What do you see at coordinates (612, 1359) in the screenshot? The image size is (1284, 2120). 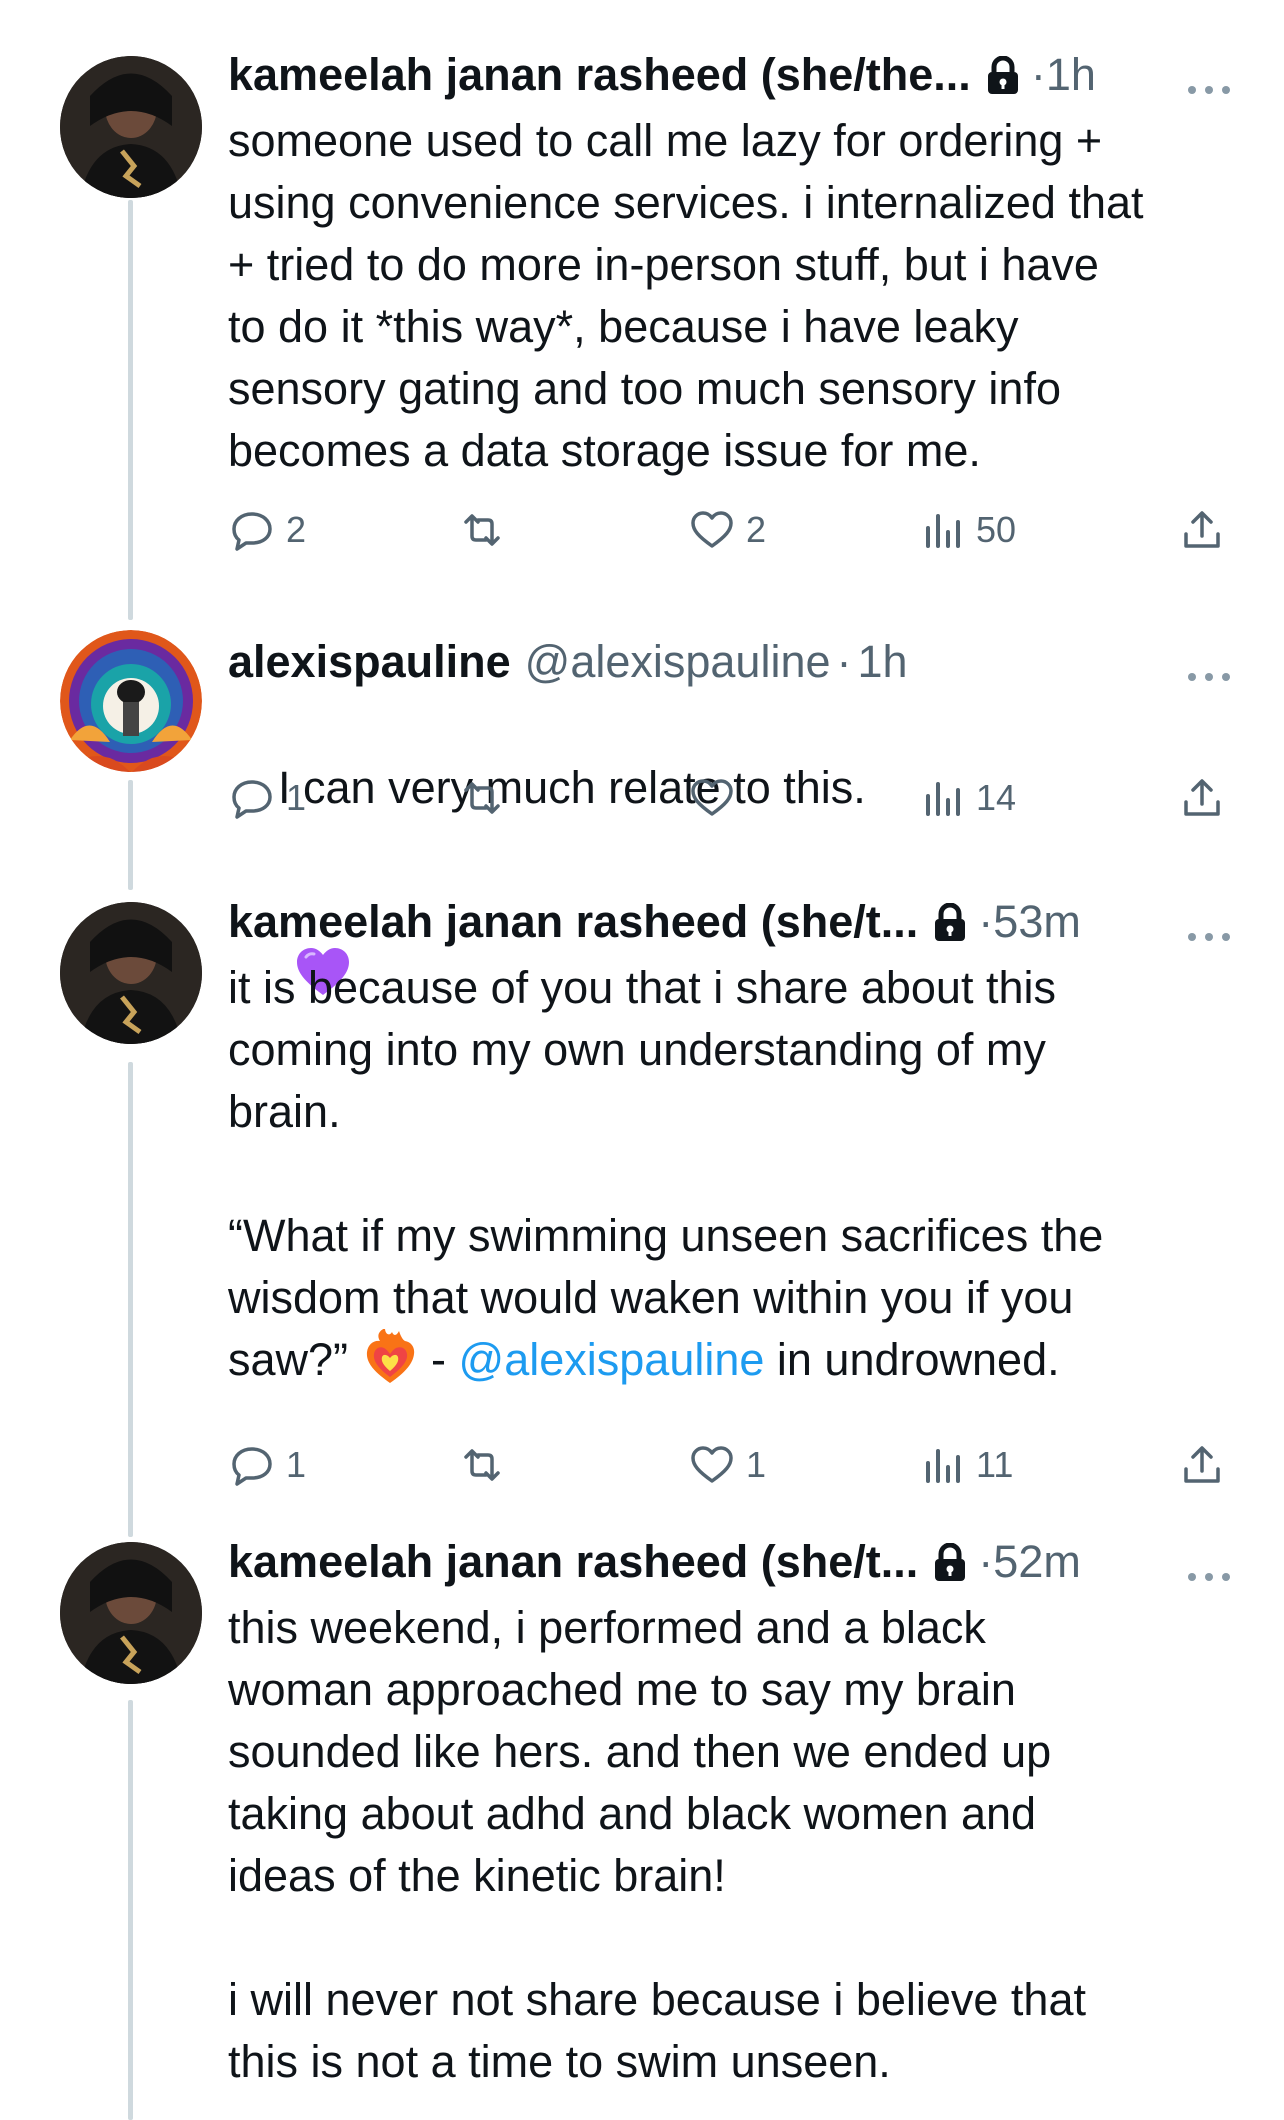 I see `mention-link: @alexispauline` at bounding box center [612, 1359].